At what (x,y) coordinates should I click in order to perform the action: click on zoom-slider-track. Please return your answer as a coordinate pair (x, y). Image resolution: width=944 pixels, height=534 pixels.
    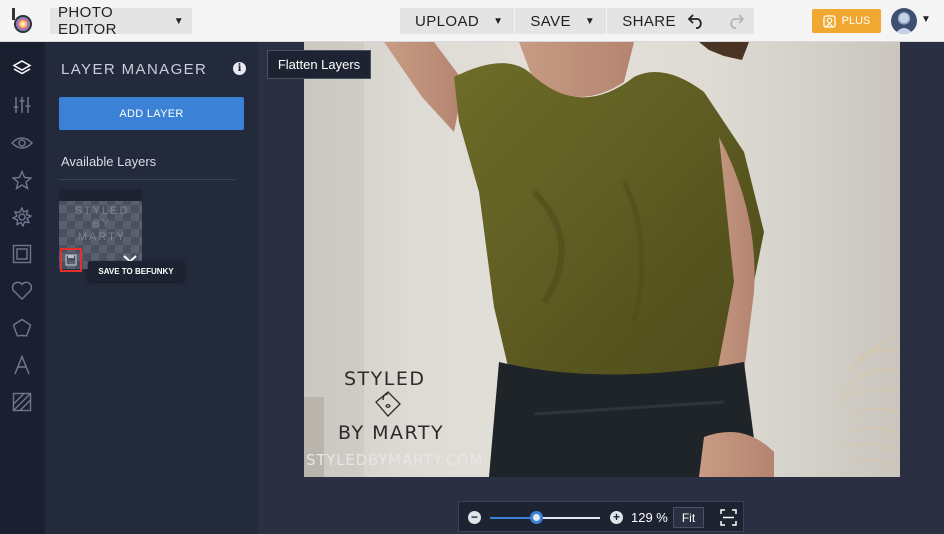
    Looking at the image, I should click on (545, 518).